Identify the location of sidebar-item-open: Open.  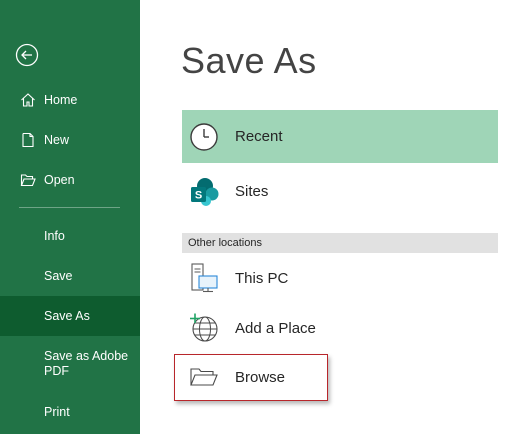
(70, 180).